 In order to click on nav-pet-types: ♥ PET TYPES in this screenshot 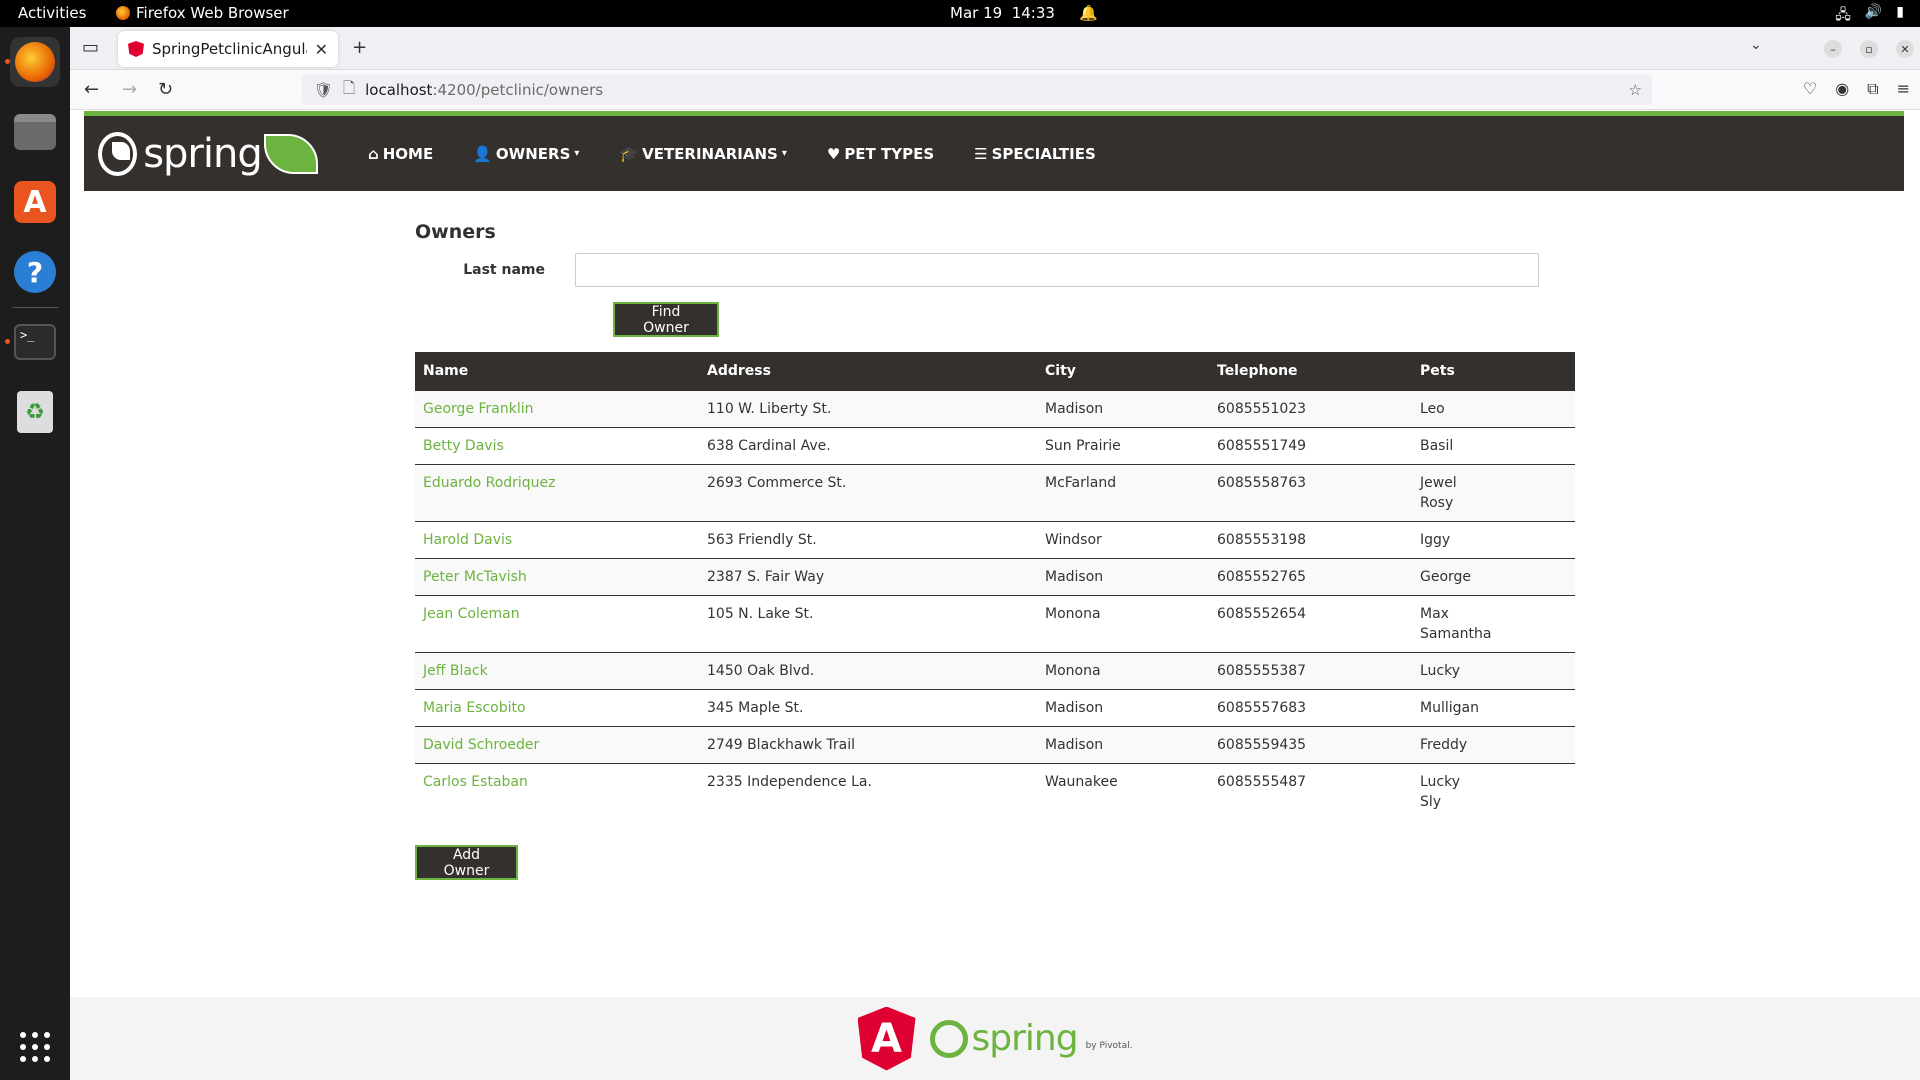, I will do `click(880, 154)`.